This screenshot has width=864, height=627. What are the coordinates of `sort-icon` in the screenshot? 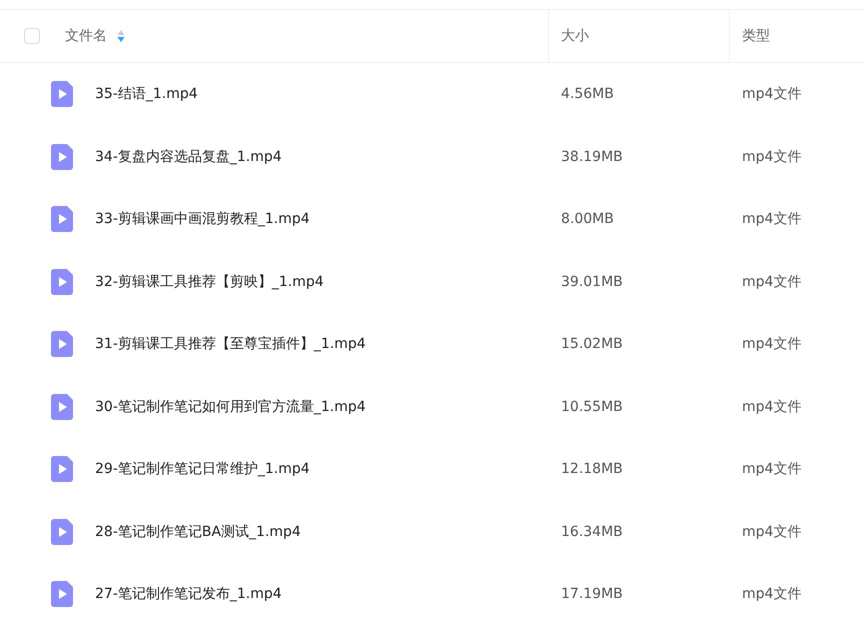 It's located at (121, 36).